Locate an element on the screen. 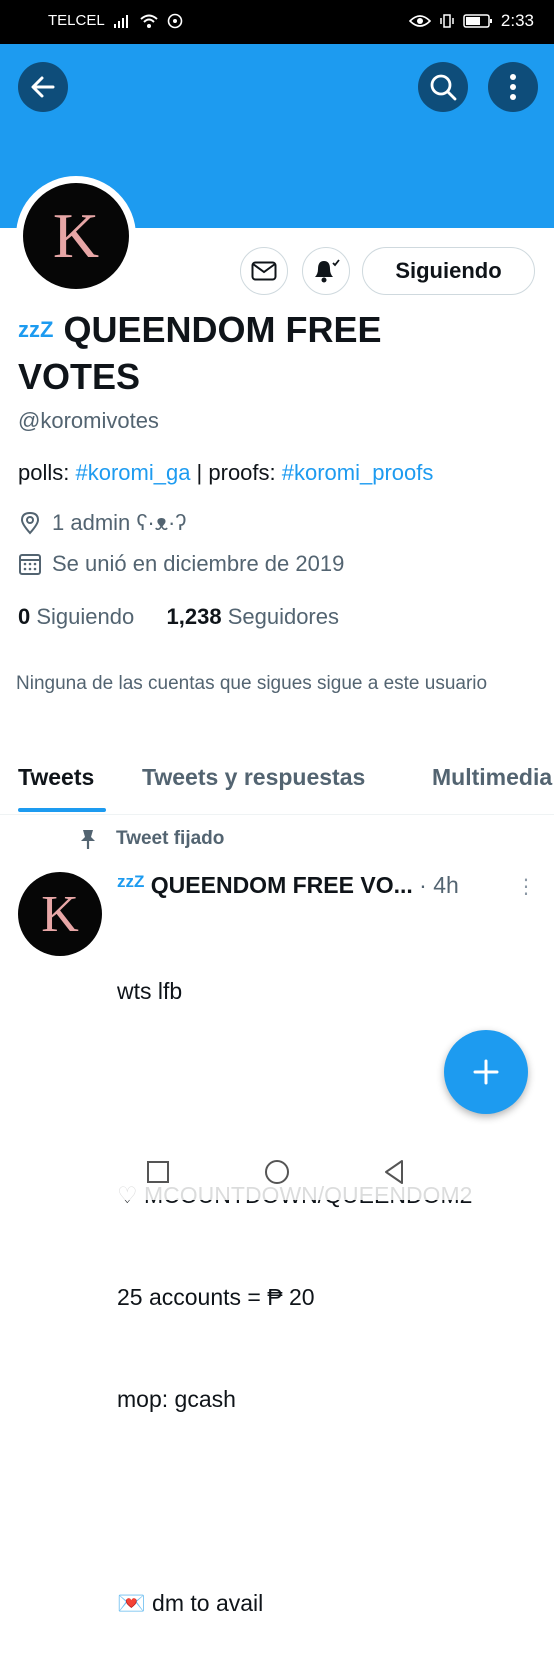 The image size is (554, 1654). tweet-line: mop: gcash is located at coordinates (176, 1399).